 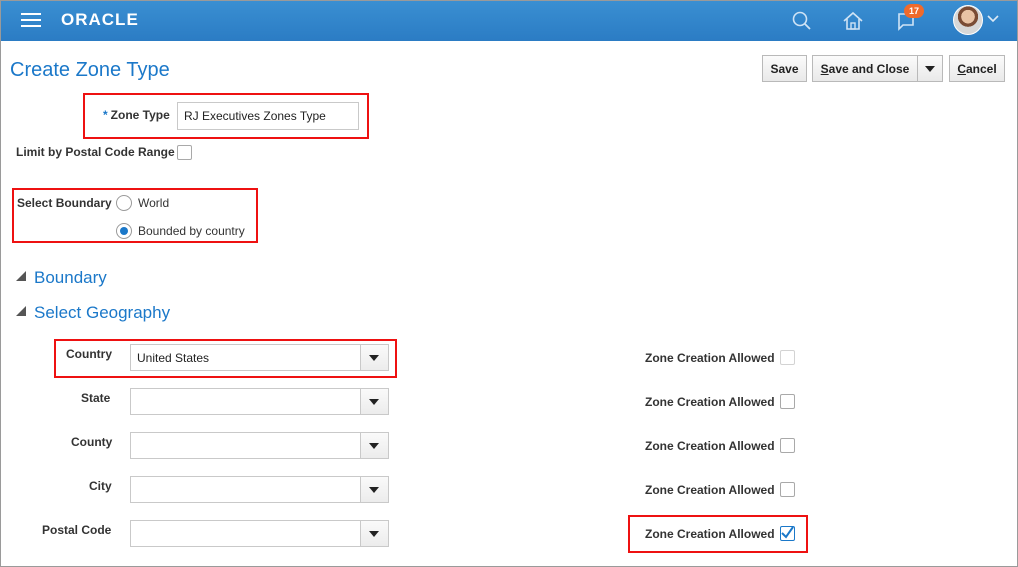 I want to click on boundary-country-label: Bounded by country, so click(x=191, y=231).